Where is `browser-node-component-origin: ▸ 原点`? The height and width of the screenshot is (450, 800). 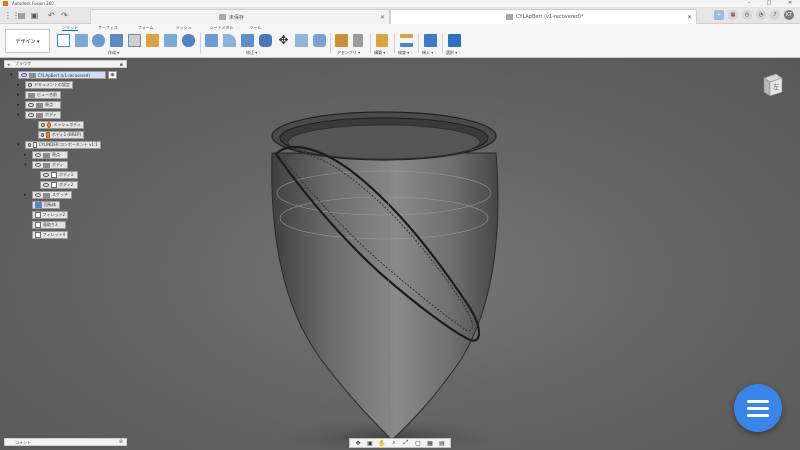 browser-node-component-origin: ▸ 原点 is located at coordinates (46, 155).